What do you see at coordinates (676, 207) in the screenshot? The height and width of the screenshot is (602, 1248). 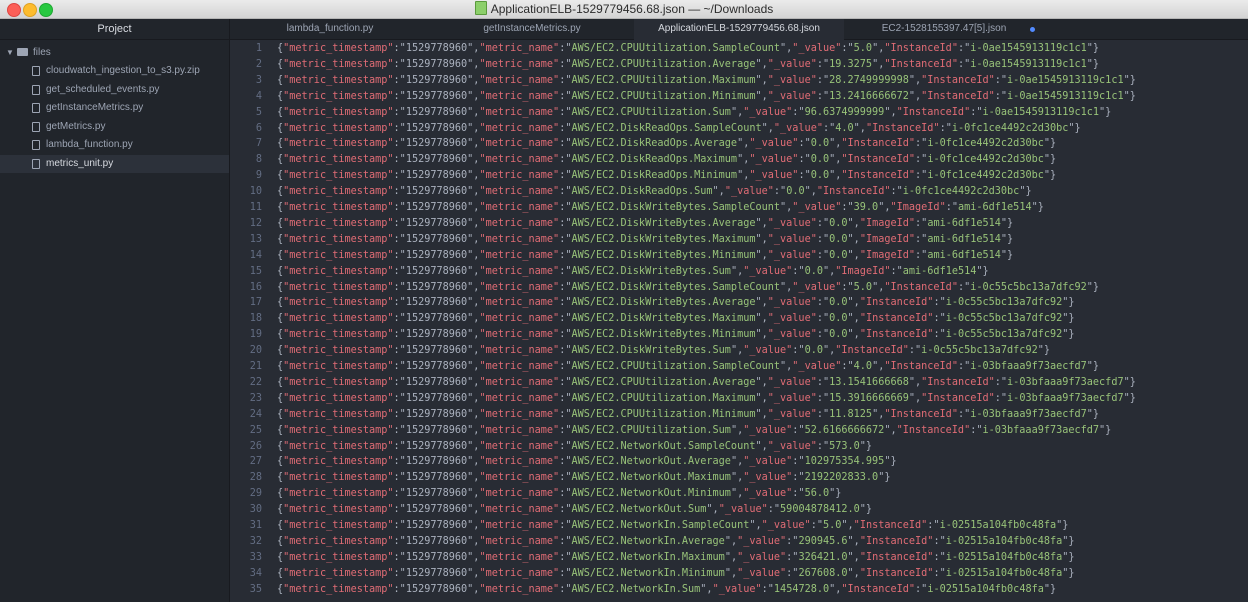 I see `json-value: AWS/EC2.DiskWriteBytes.SampleCount` at bounding box center [676, 207].